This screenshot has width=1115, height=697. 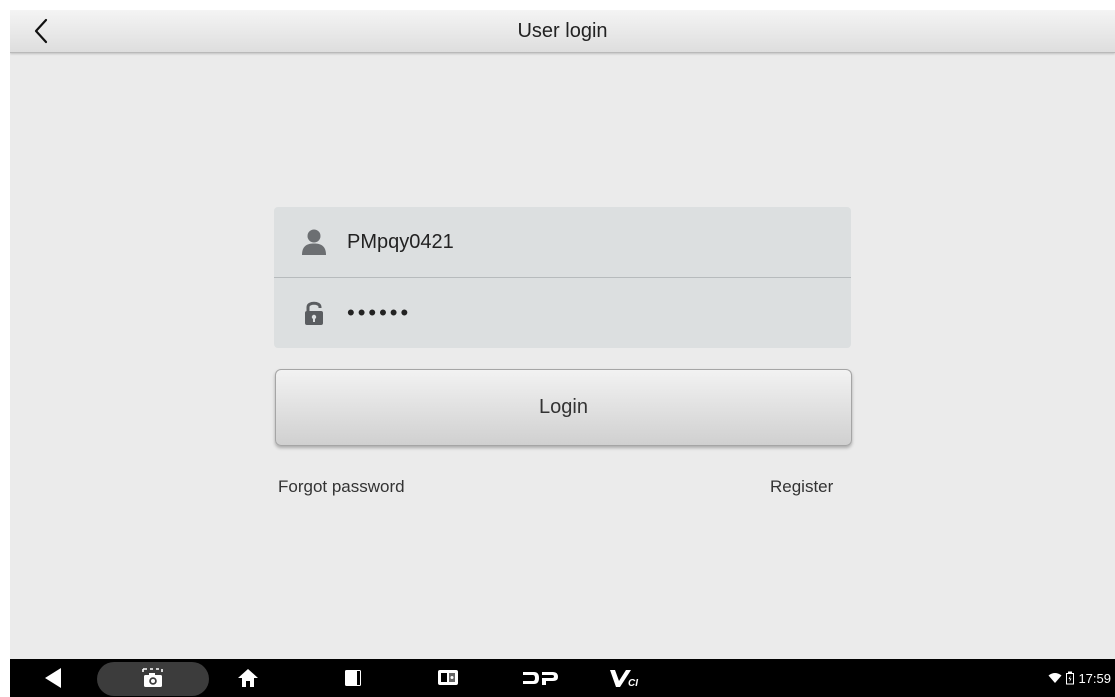 I want to click on wifi-icon, so click(x=1055, y=678).